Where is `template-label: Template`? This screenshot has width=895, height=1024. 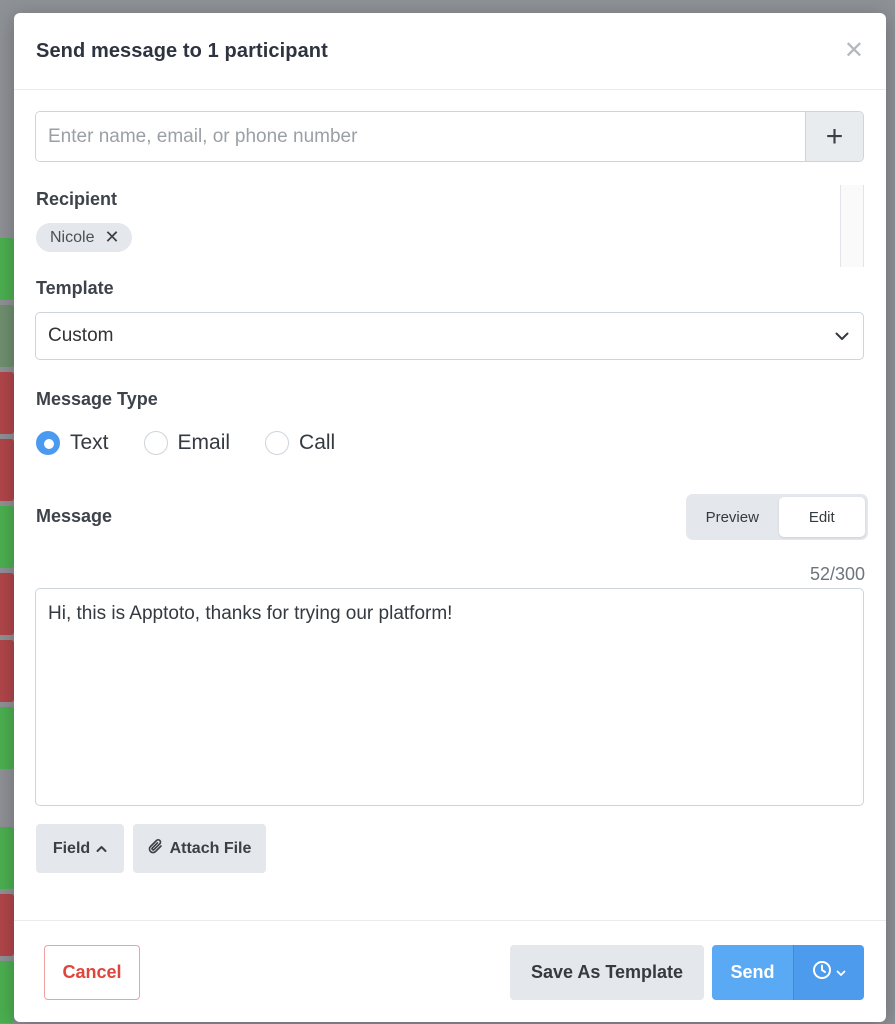
template-label: Template is located at coordinates (75, 288).